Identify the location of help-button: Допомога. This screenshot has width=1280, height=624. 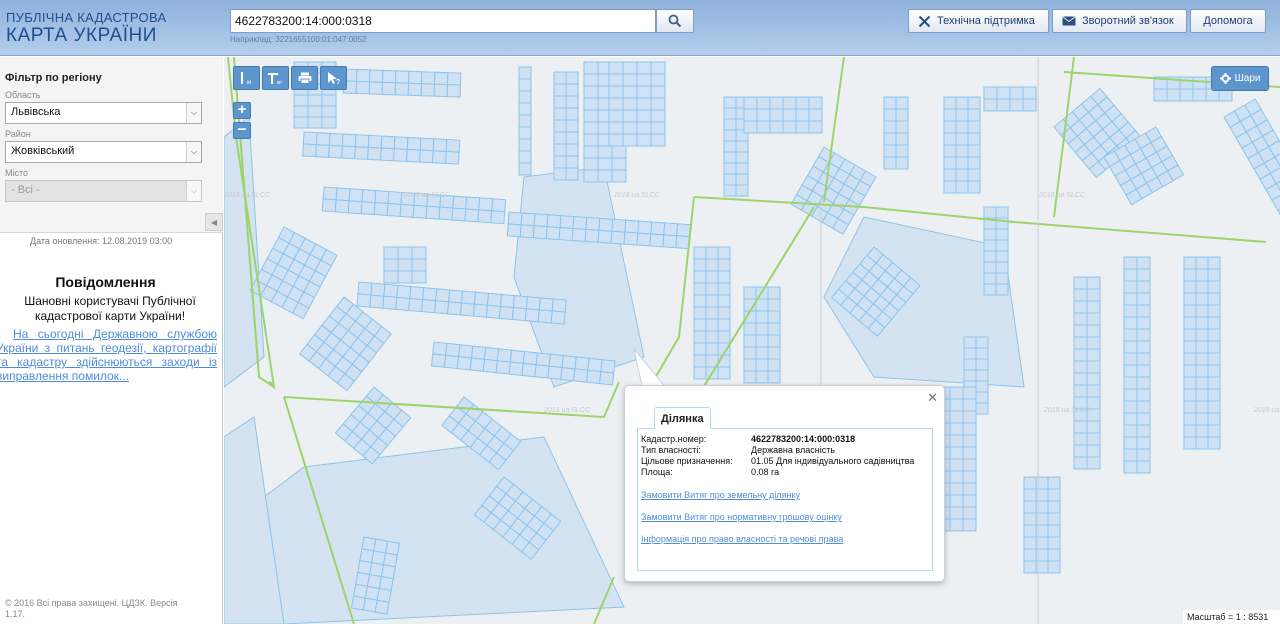
(1228, 21).